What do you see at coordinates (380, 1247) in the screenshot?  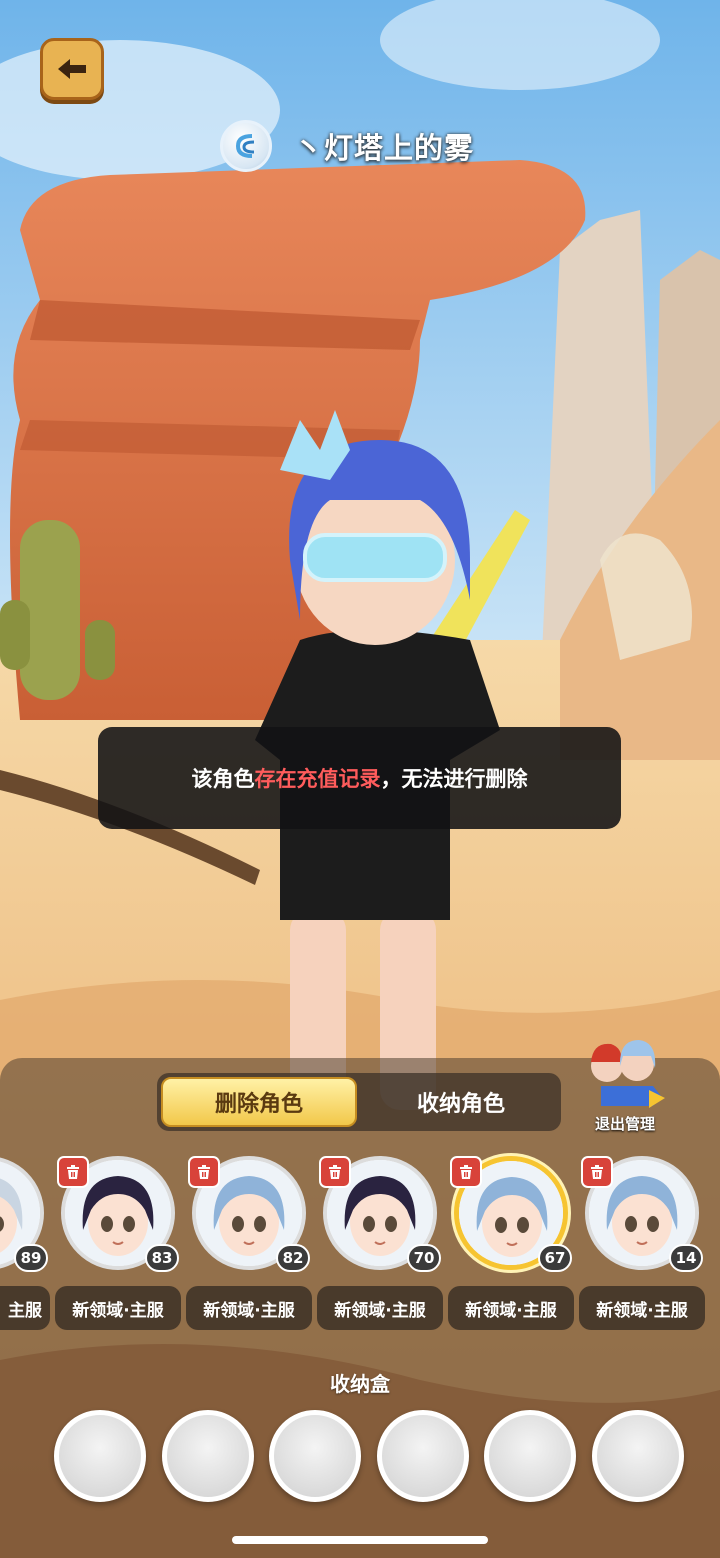 I see `character-card: 70 新领域·主服` at bounding box center [380, 1247].